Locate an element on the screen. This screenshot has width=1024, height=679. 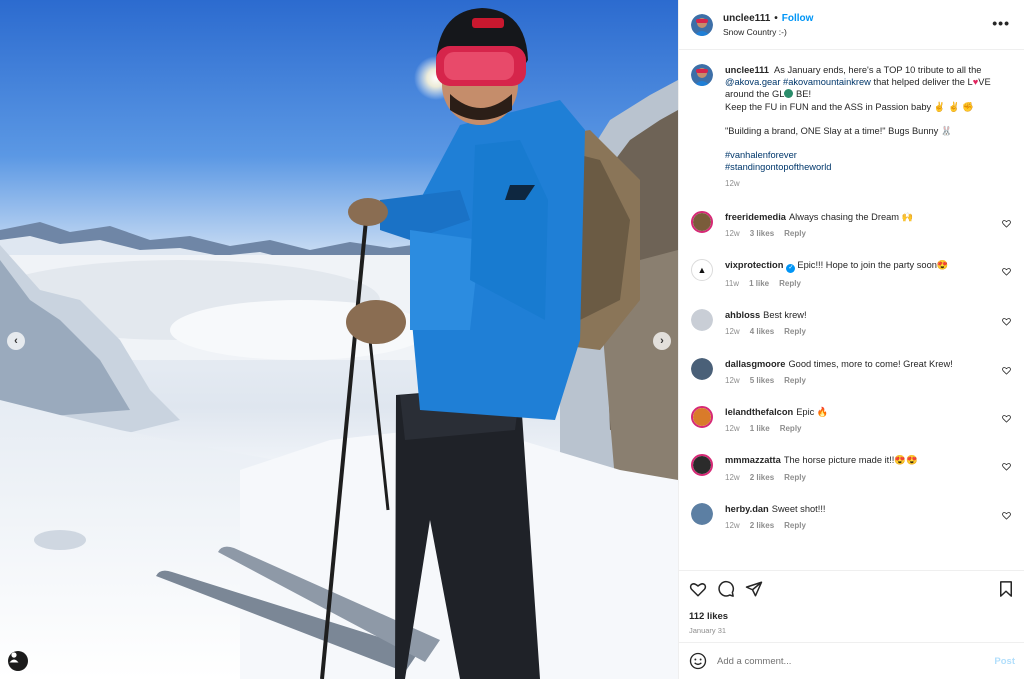
comment-text: Epic 🔥 is located at coordinates (812, 412).